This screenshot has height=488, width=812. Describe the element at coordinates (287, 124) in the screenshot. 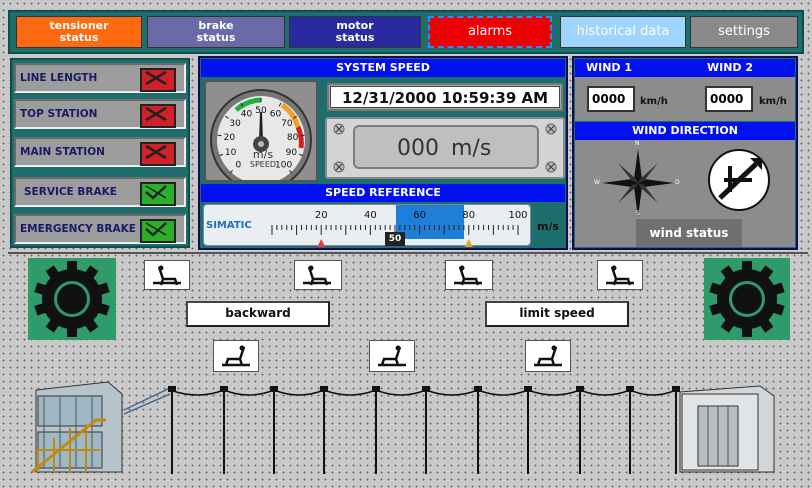

I see `gauge-tick-label: 70` at that location.